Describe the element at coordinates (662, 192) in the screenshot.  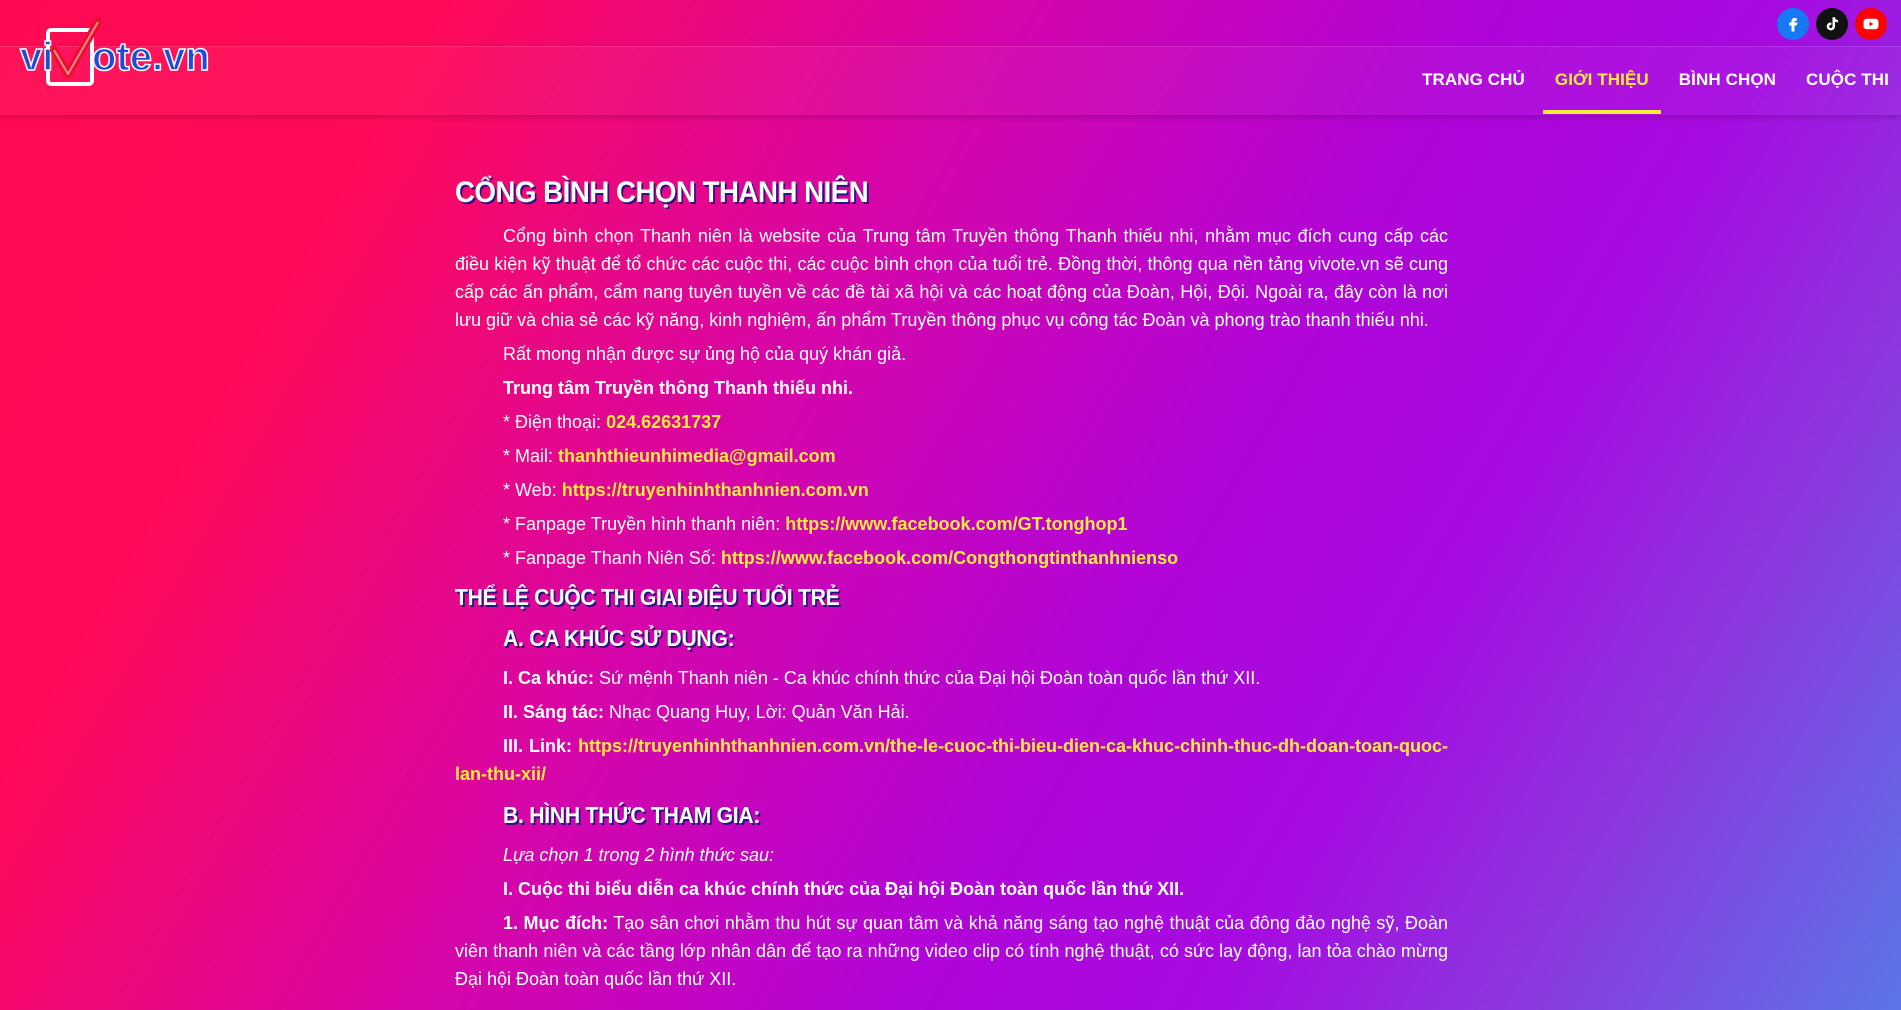
I see `page-title: CỔNG BÌNH CHỌN THANH NIÊN` at that location.